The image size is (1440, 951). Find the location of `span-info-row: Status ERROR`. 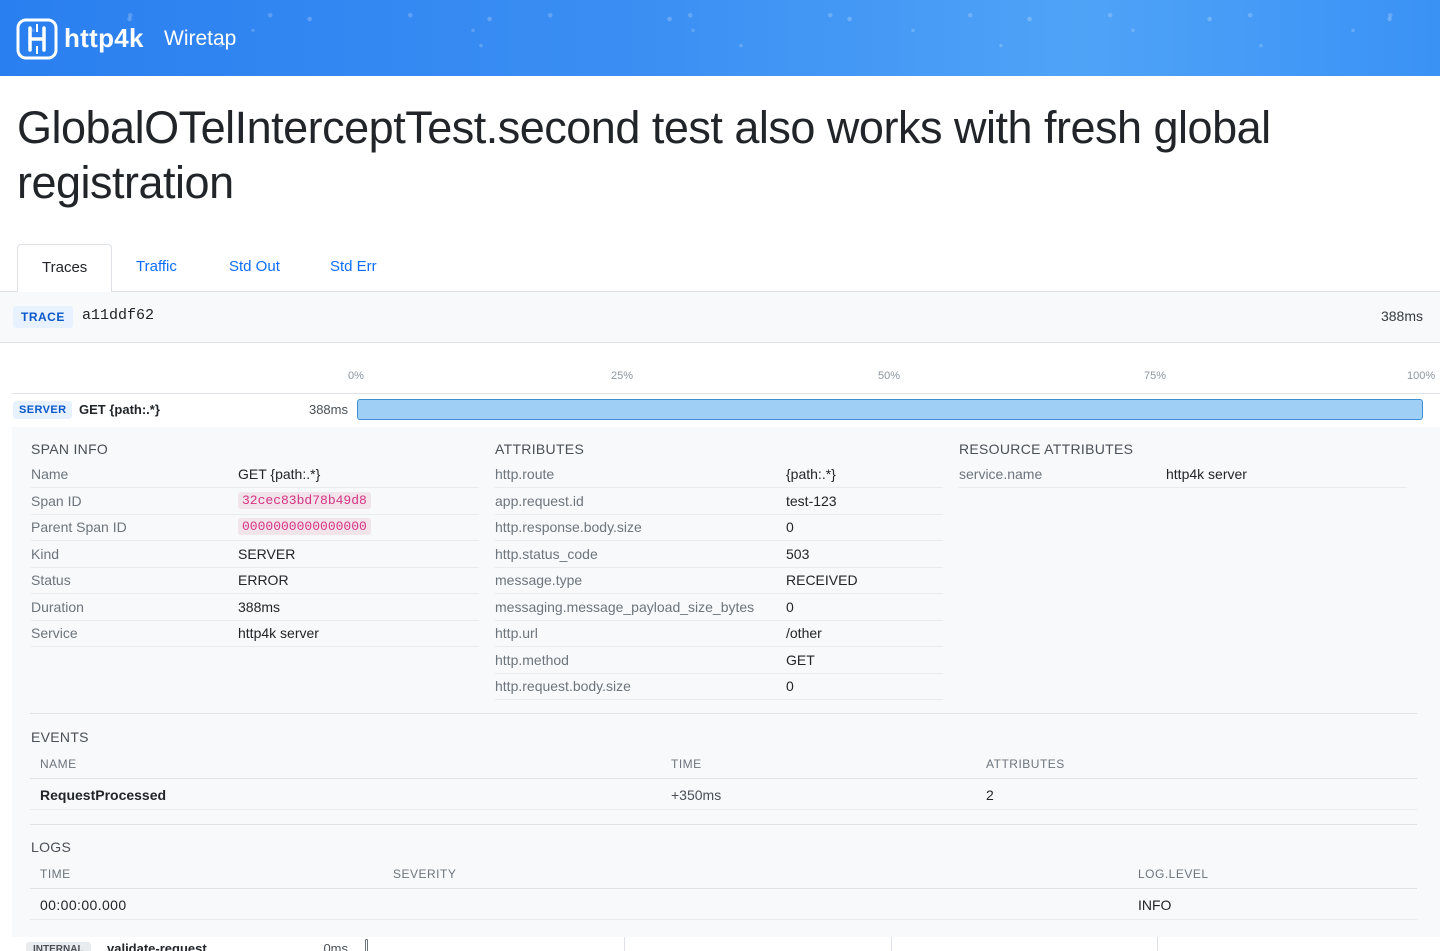

span-info-row: Status ERROR is located at coordinates (255, 580).